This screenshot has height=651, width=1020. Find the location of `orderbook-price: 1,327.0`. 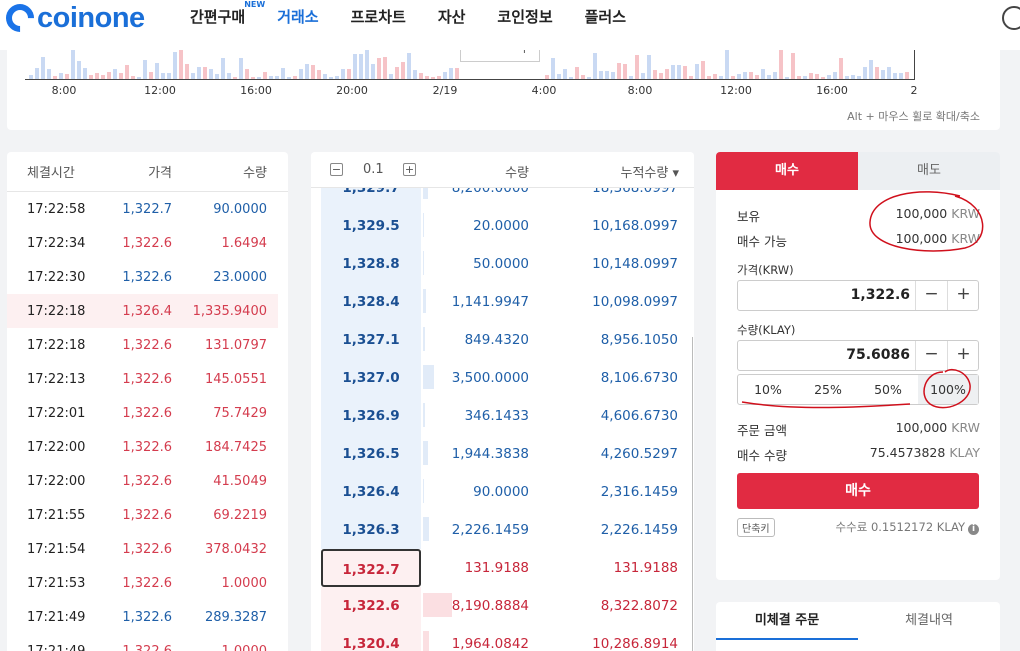

orderbook-price: 1,327.0 is located at coordinates (371, 378).